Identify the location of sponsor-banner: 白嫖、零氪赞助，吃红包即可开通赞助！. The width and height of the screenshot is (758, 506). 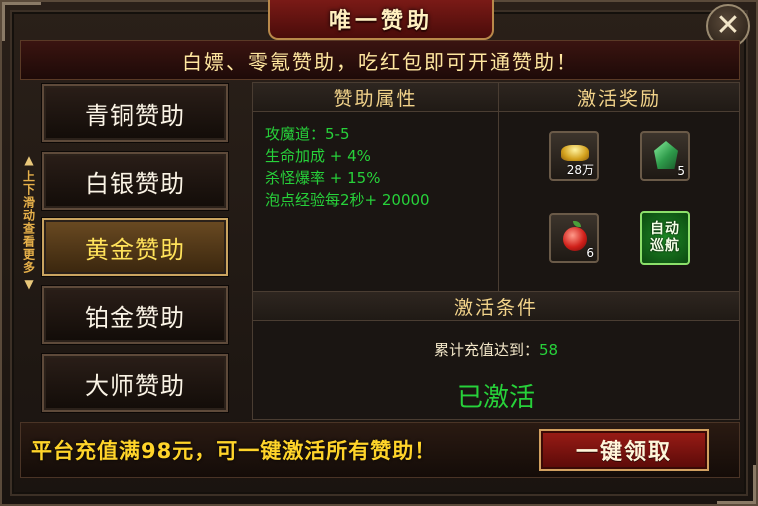
(380, 60).